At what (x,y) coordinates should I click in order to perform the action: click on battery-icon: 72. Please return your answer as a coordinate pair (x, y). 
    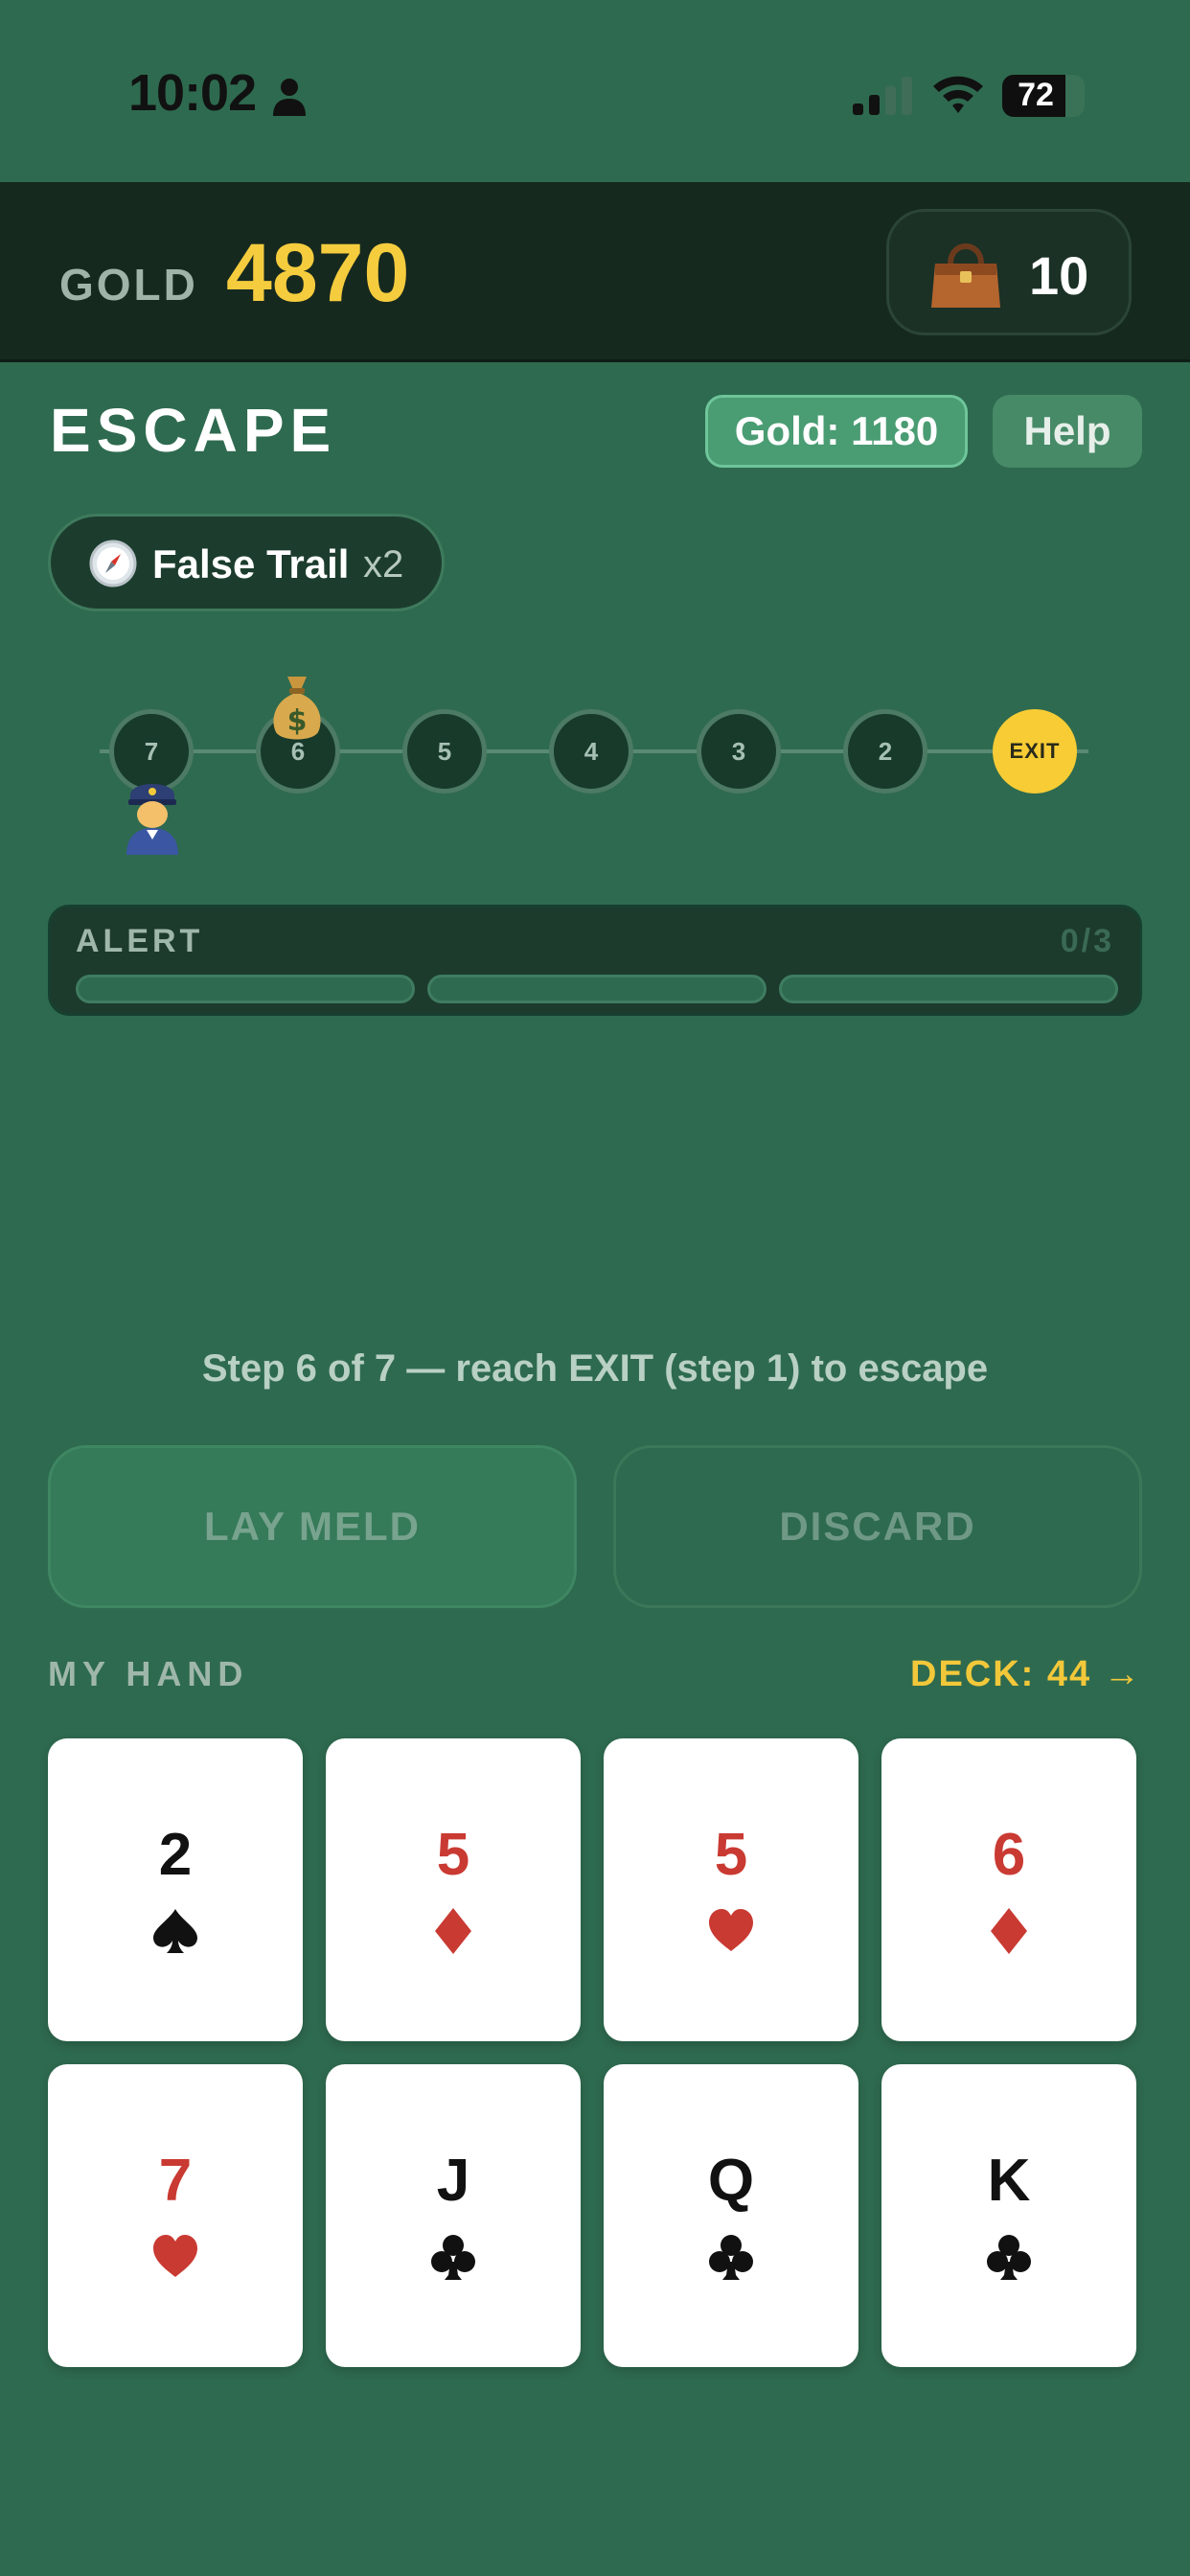
    Looking at the image, I should click on (1043, 96).